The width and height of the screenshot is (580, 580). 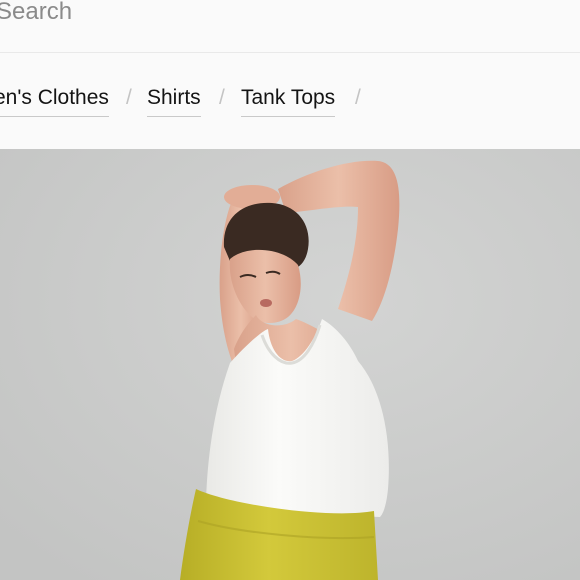 I want to click on breadcrumb-item-tank-tops: Tank Tops, so click(x=288, y=101).